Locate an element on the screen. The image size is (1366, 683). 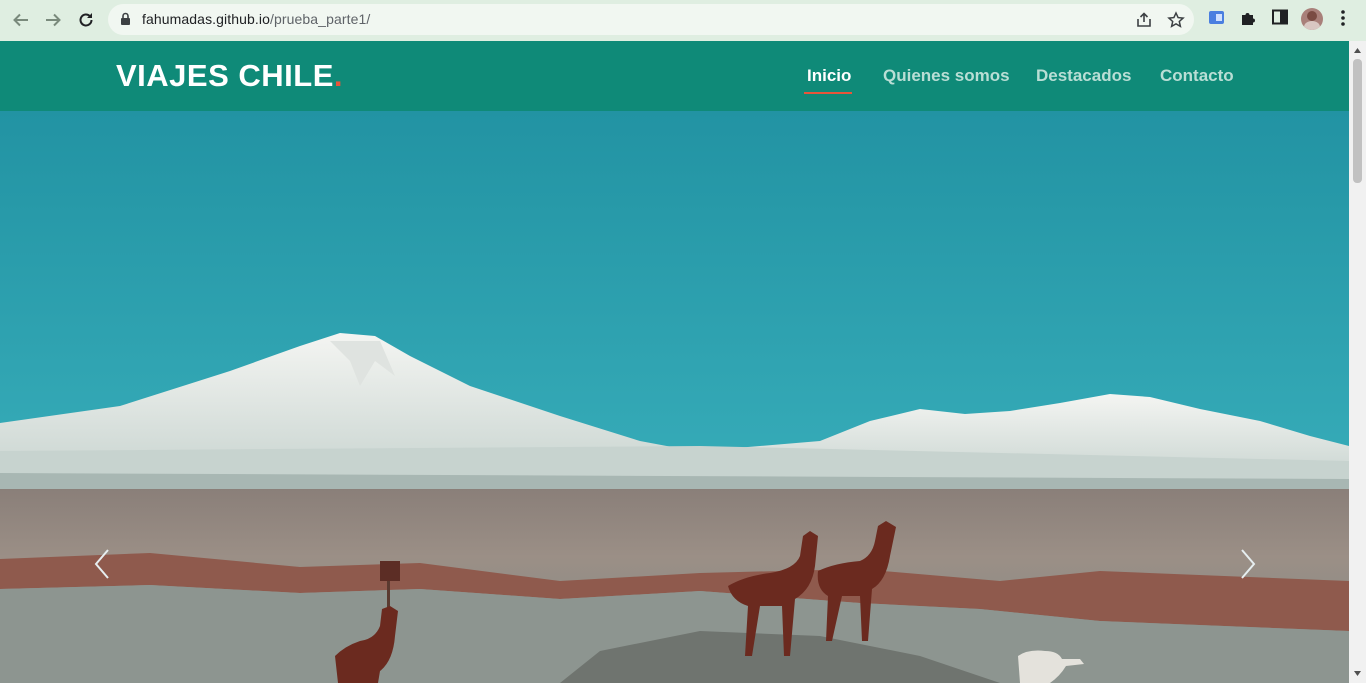
nav-link-inicio: Inicio is located at coordinates (829, 76).